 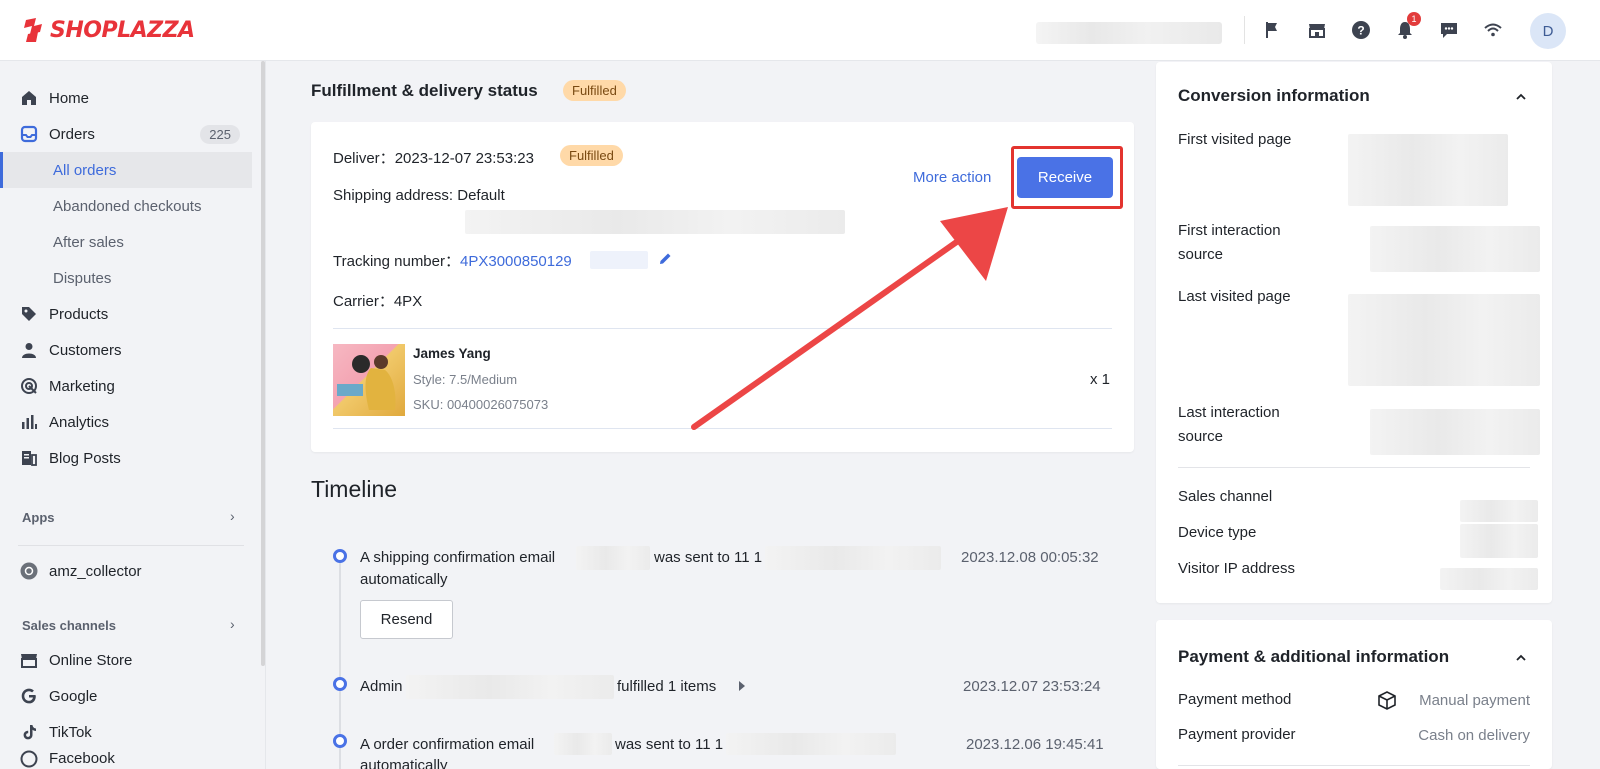 I want to click on sidebar-item-label: Analytics, so click(x=79, y=422).